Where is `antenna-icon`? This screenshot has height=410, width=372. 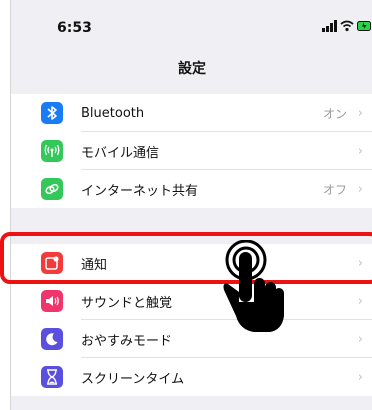
antenna-icon is located at coordinates (52, 151).